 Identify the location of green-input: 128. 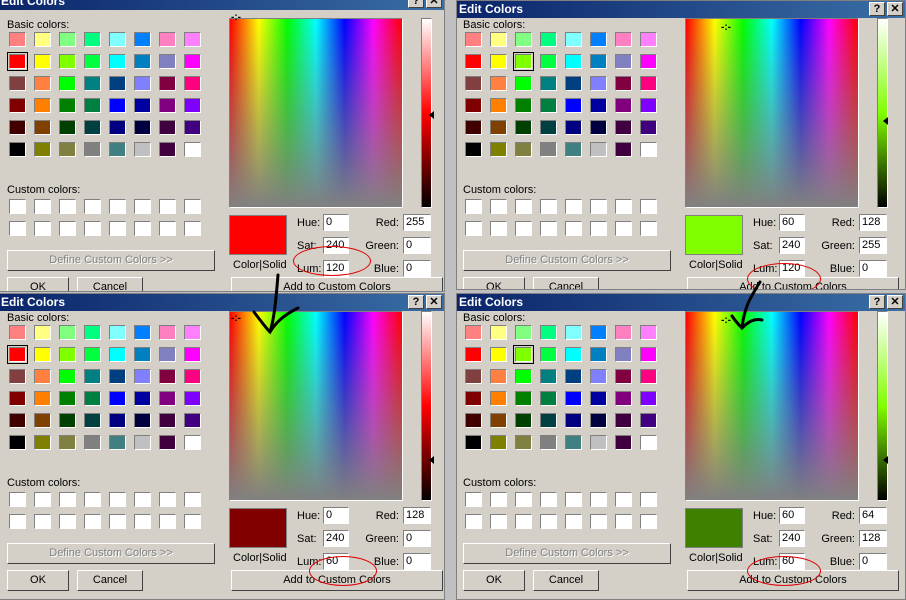
(873, 538).